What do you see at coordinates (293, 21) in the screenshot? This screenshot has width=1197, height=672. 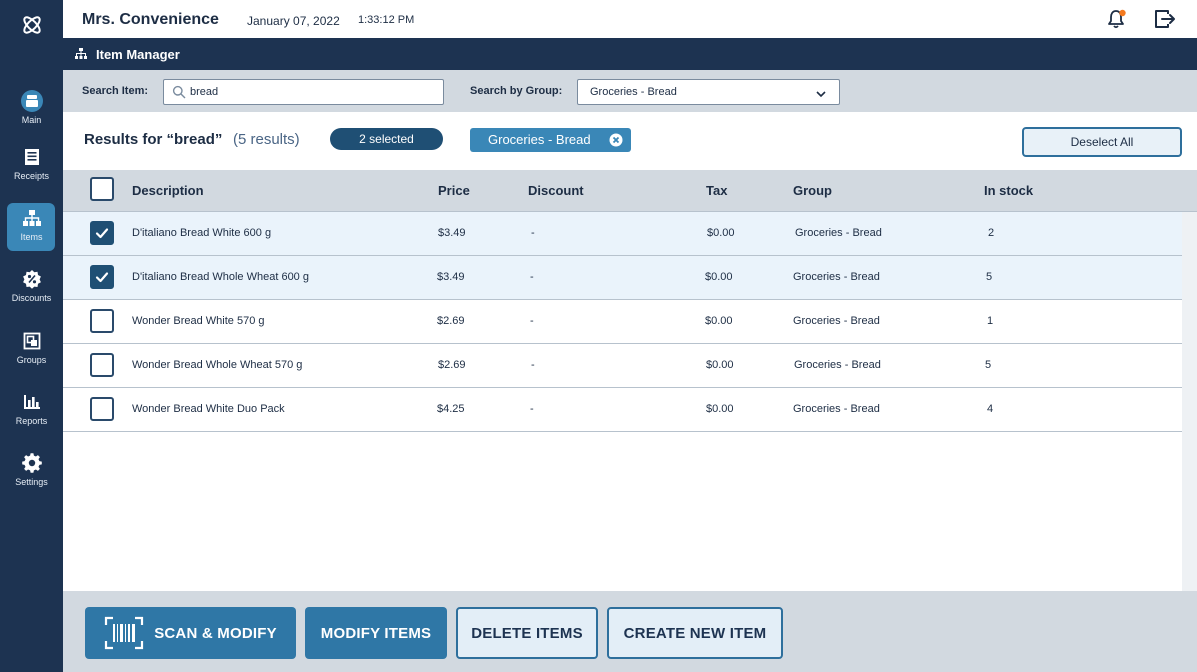 I see `current-date: January 07, 2022` at bounding box center [293, 21].